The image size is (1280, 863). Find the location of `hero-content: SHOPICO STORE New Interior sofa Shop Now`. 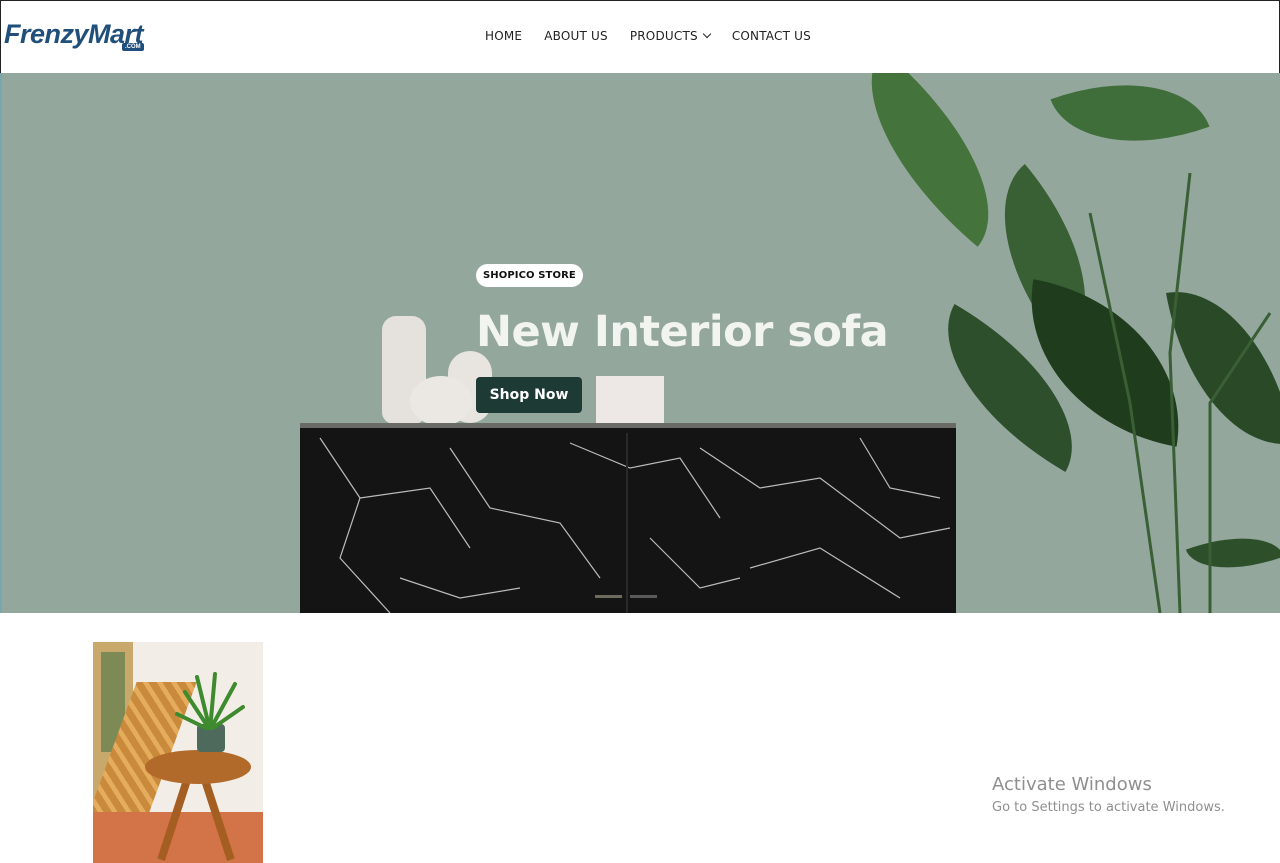

hero-content: SHOPICO STORE New Interior sofa Shop Now is located at coordinates (682, 338).